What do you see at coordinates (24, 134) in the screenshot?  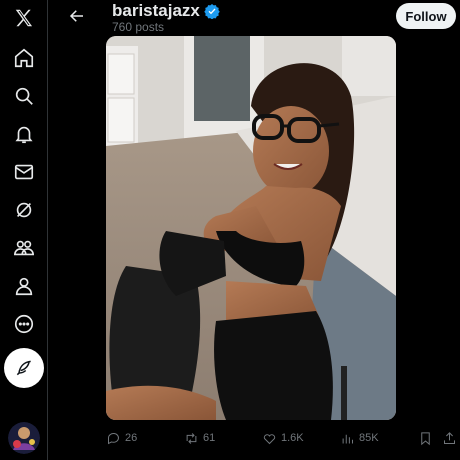 I see `bell-icon` at bounding box center [24, 134].